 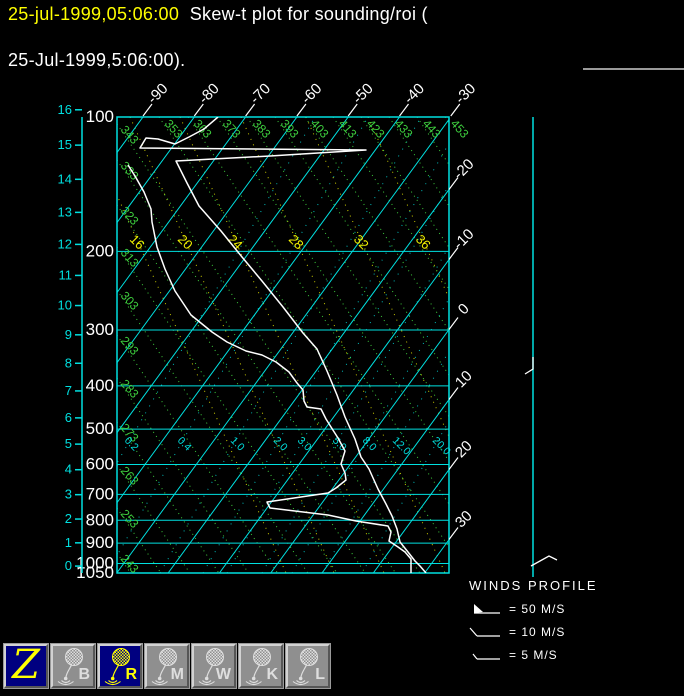 I want to click on legend-label-10: = 10 M/S, so click(x=537, y=632).